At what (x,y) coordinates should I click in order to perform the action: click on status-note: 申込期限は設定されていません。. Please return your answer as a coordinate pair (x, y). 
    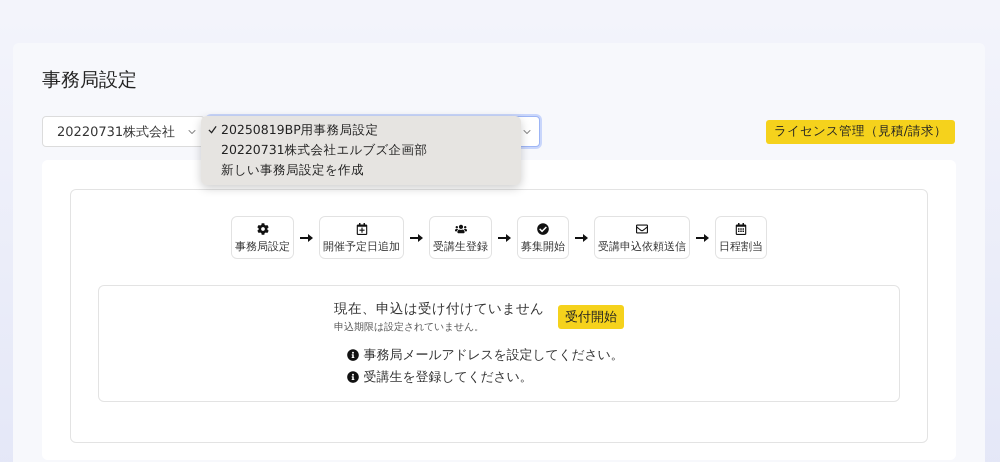
    Looking at the image, I should click on (409, 327).